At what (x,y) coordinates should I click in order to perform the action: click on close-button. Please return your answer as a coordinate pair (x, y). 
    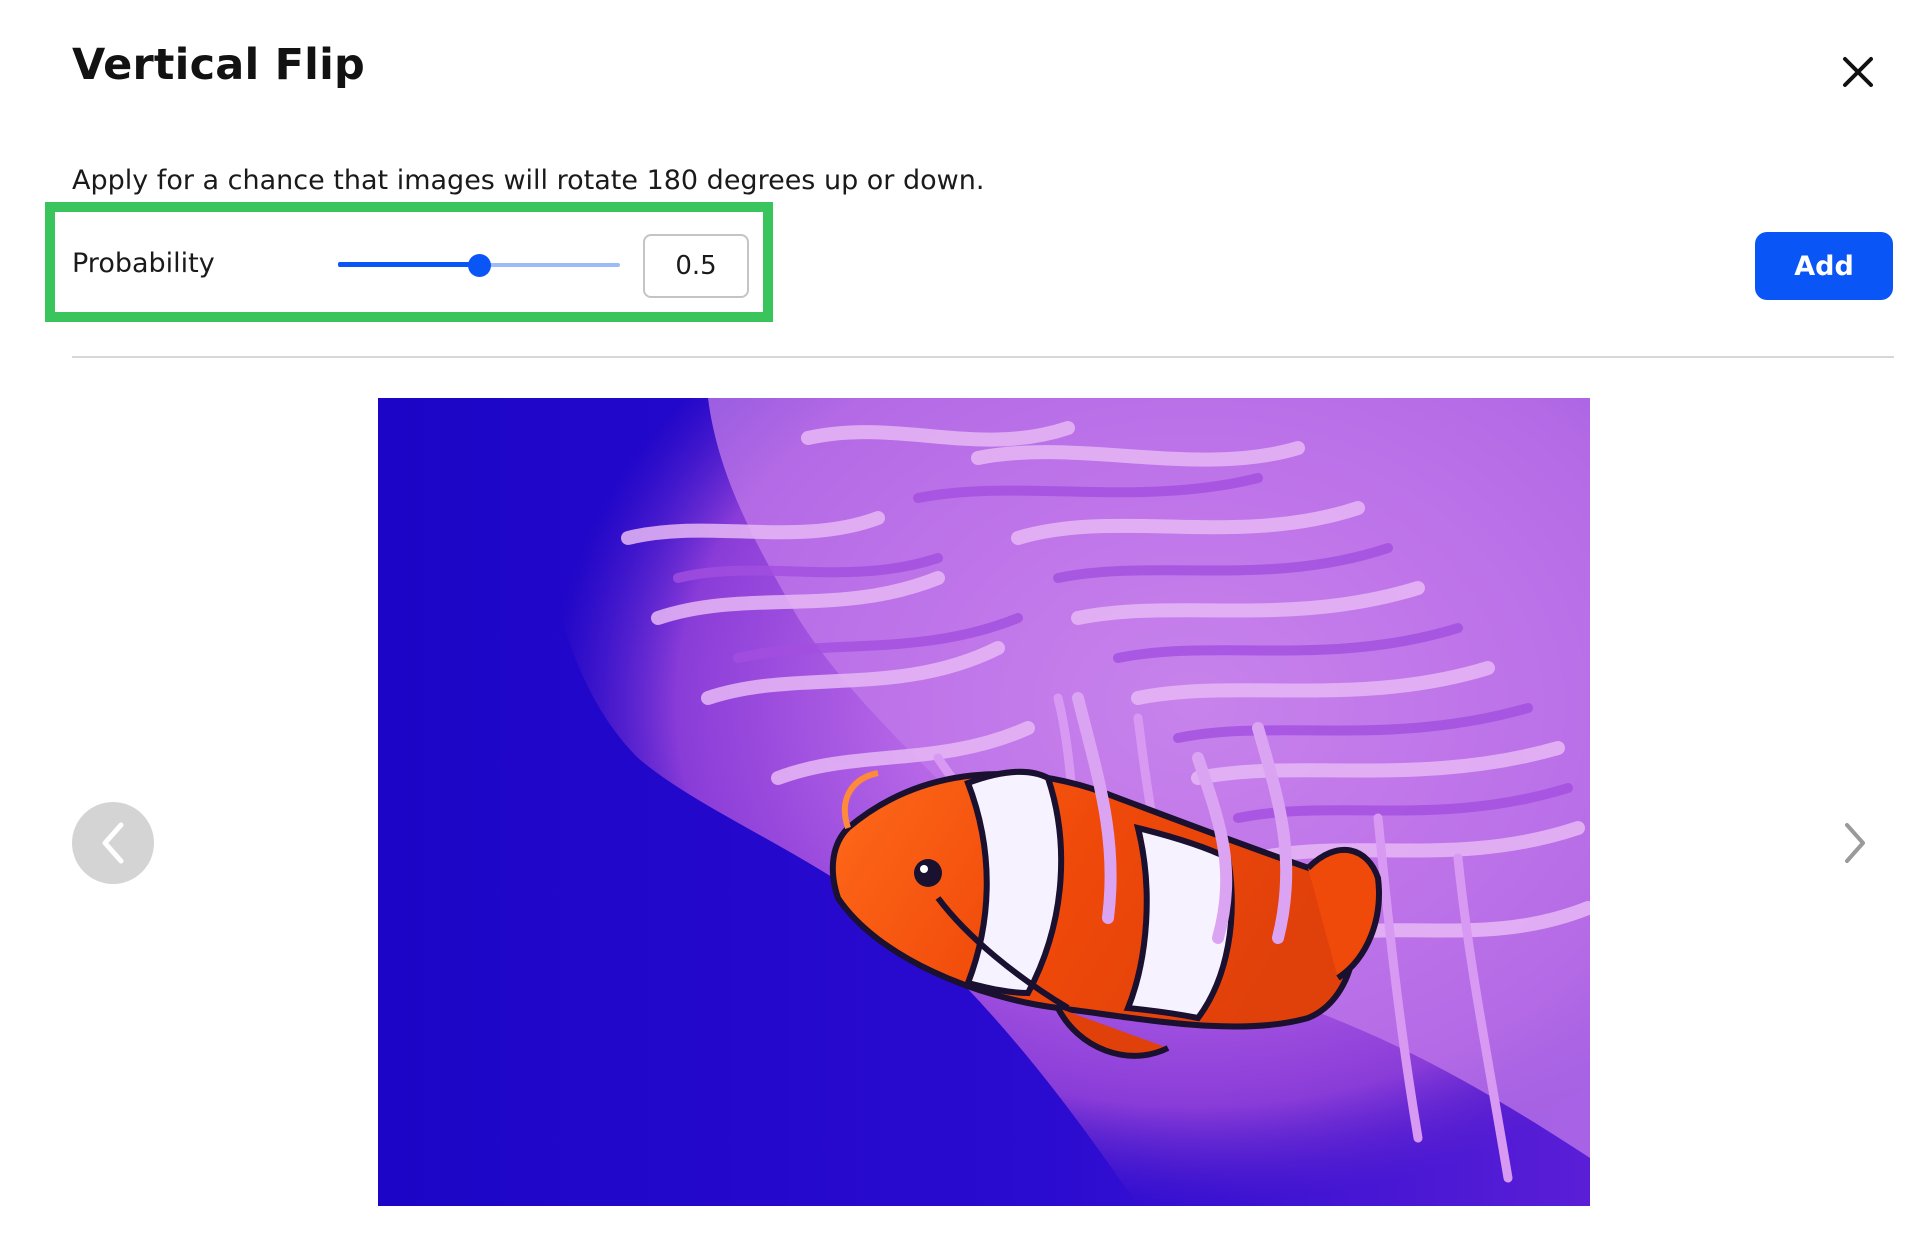
    Looking at the image, I should click on (1858, 72).